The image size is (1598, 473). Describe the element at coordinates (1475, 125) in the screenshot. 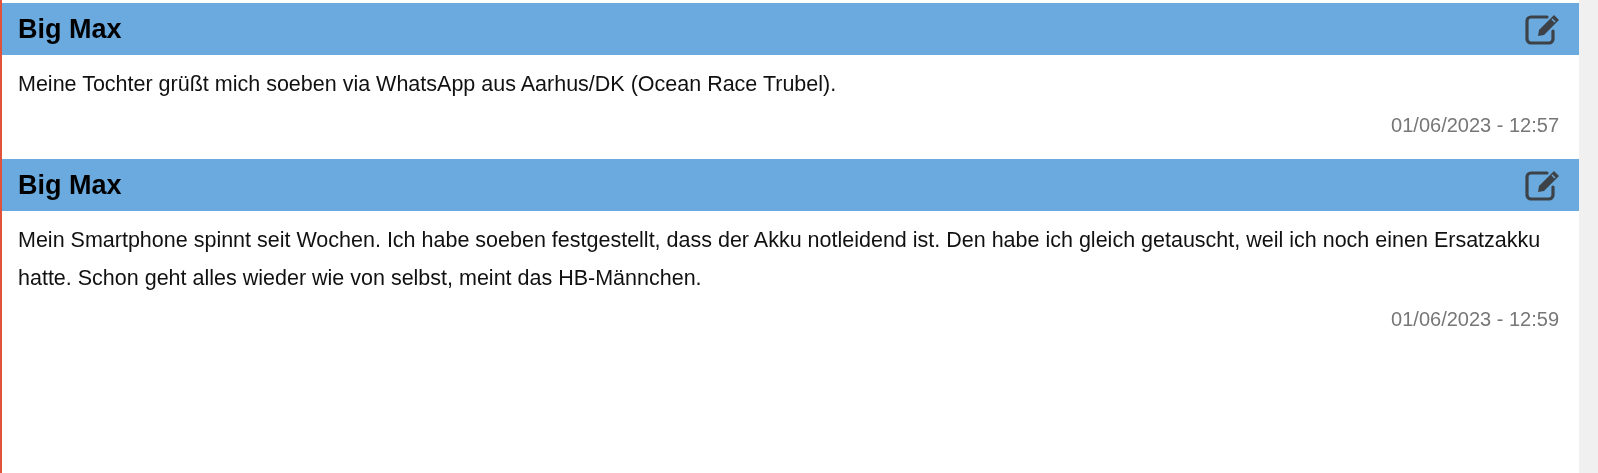

I see `post-timestamp: 01/06/2023 - 12:57` at that location.